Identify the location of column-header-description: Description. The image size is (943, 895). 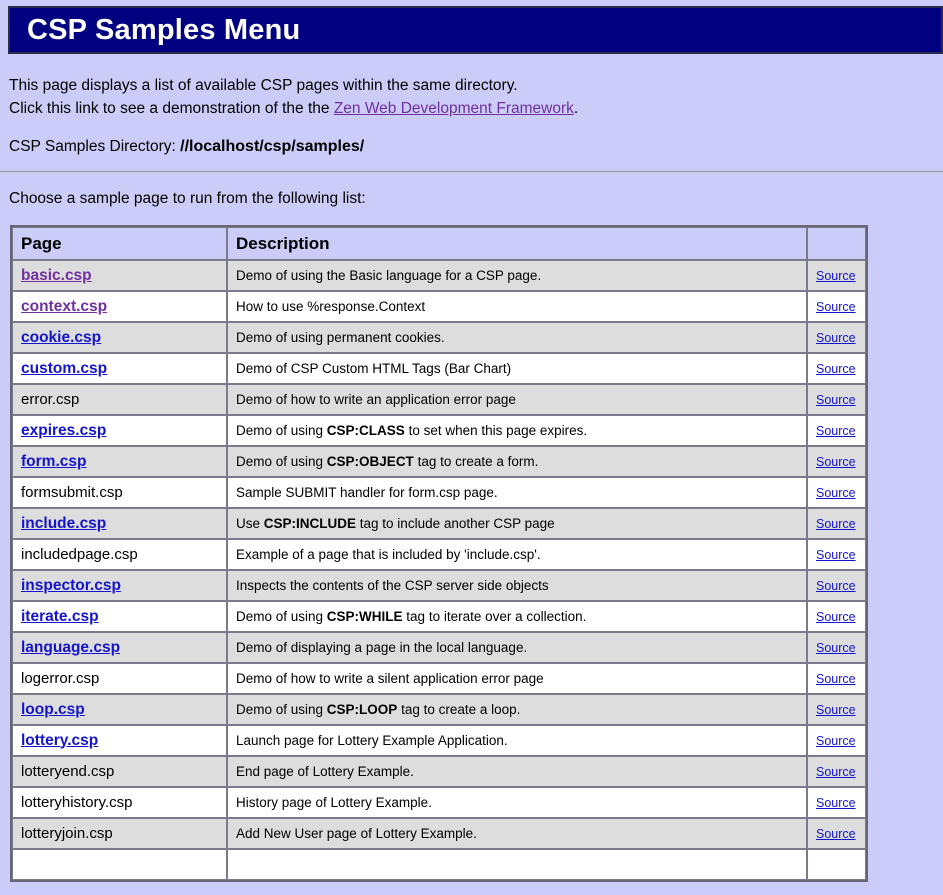
(517, 243).